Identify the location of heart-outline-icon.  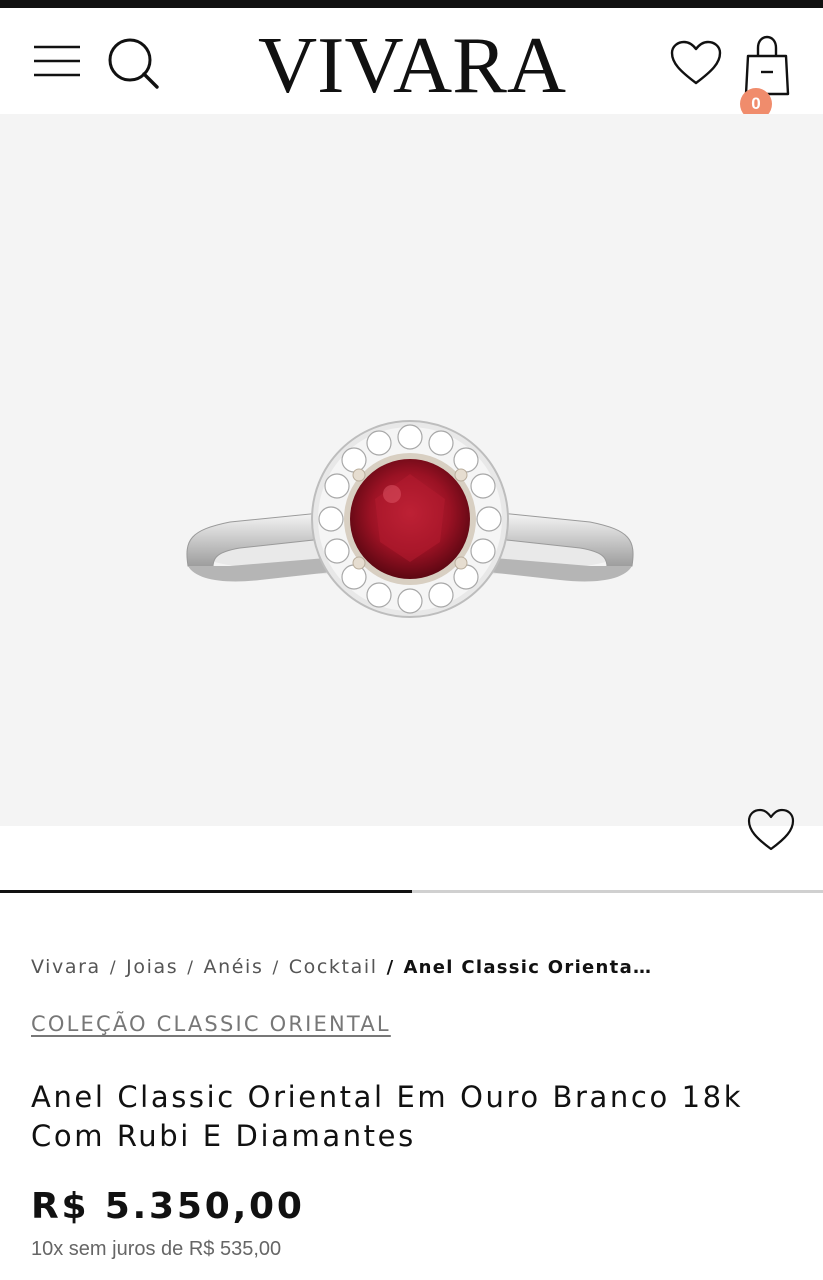
(771, 830).